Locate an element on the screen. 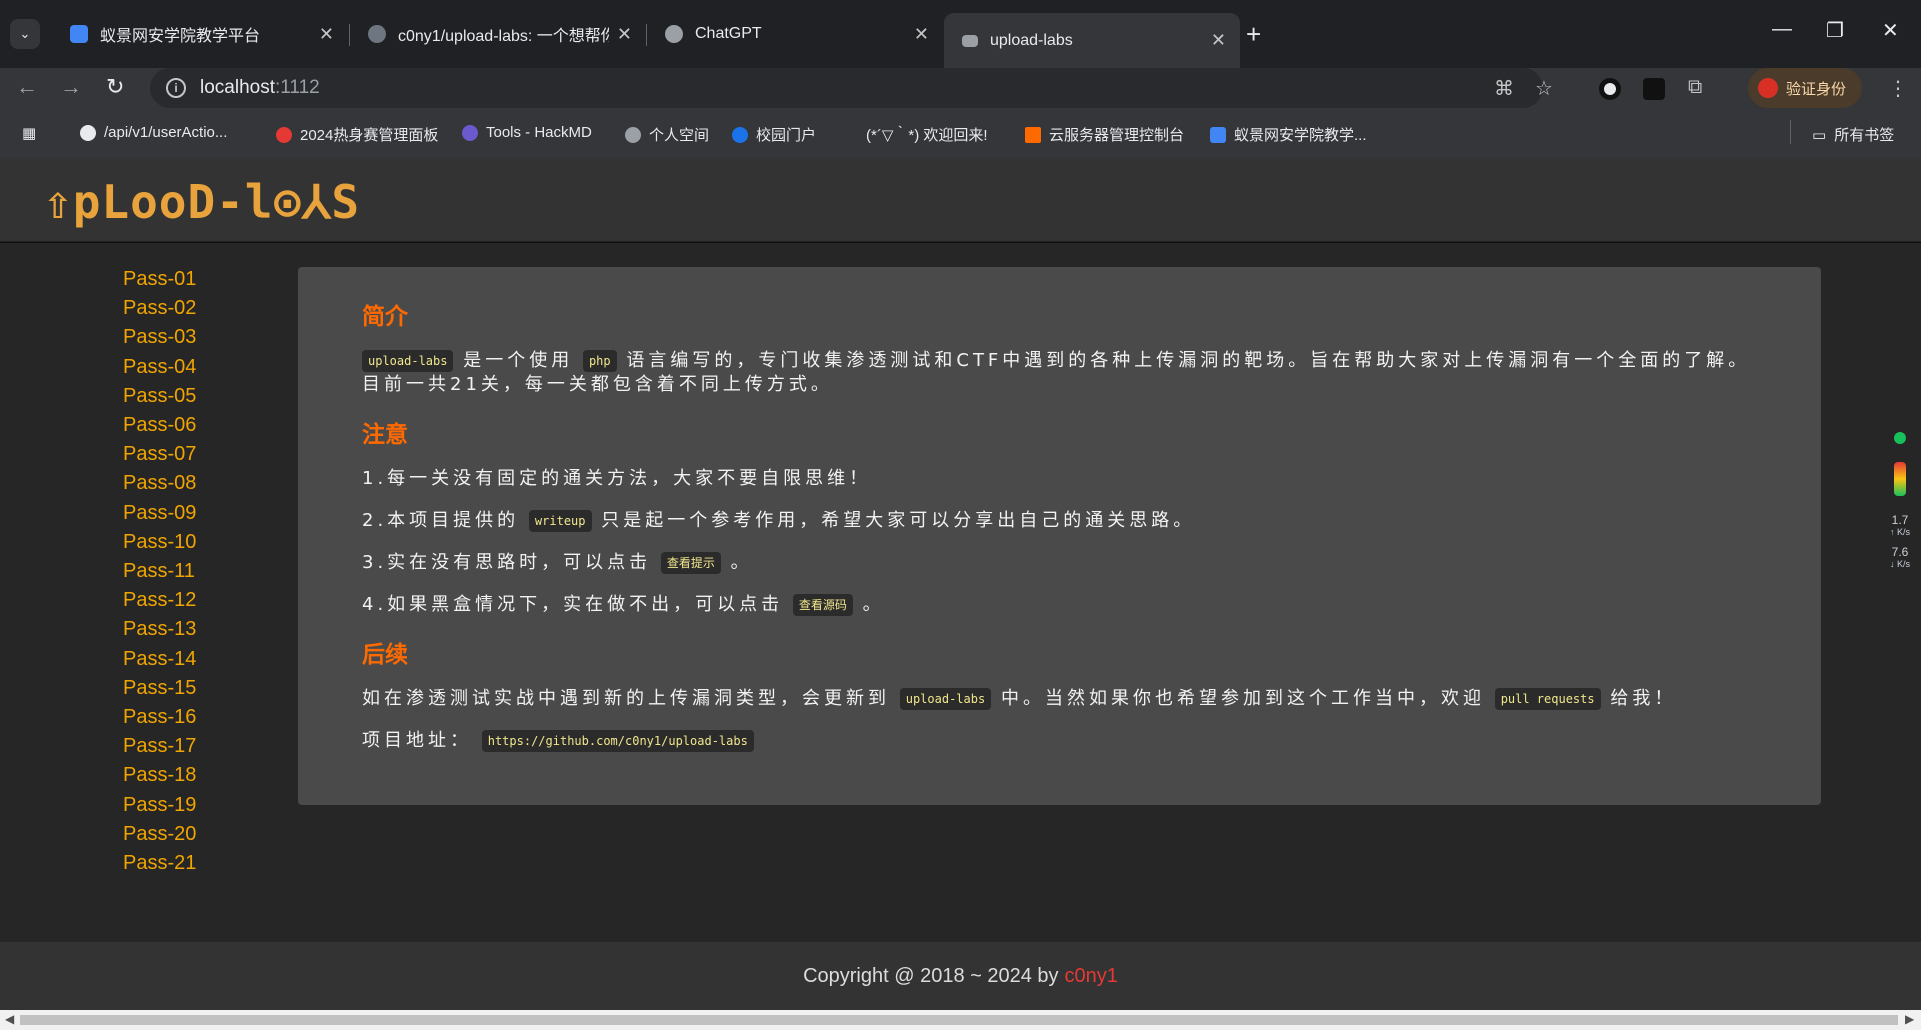 This screenshot has width=1921, height=1030. url-host: localhost is located at coordinates (237, 87).